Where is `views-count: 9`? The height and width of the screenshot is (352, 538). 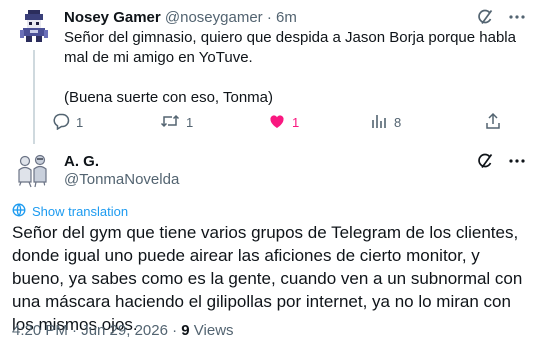 views-count: 9 is located at coordinates (185, 330).